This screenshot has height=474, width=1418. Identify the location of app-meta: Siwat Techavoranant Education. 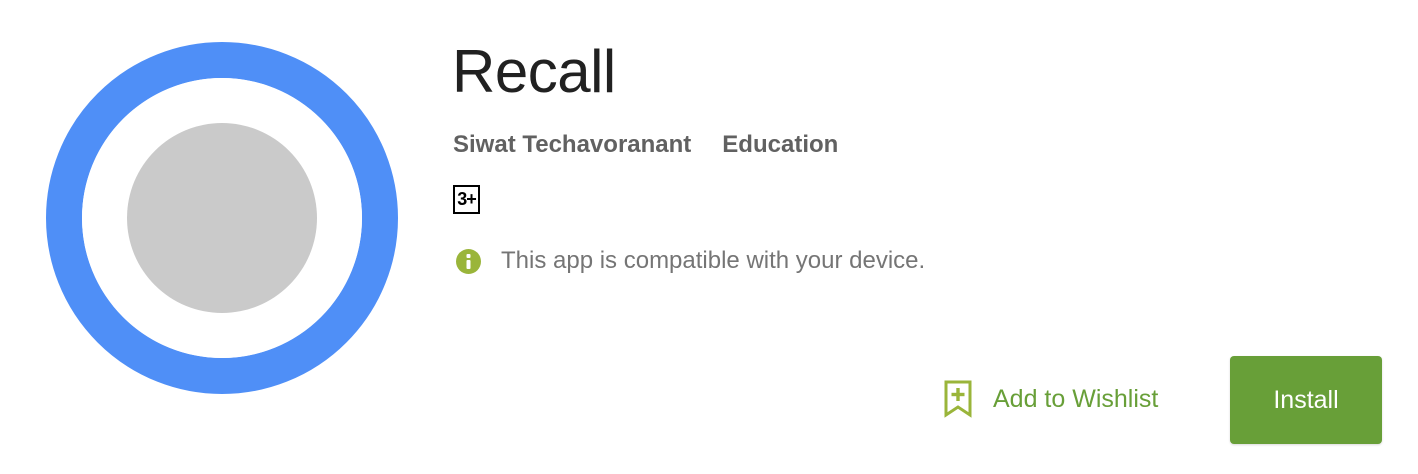
(645, 145).